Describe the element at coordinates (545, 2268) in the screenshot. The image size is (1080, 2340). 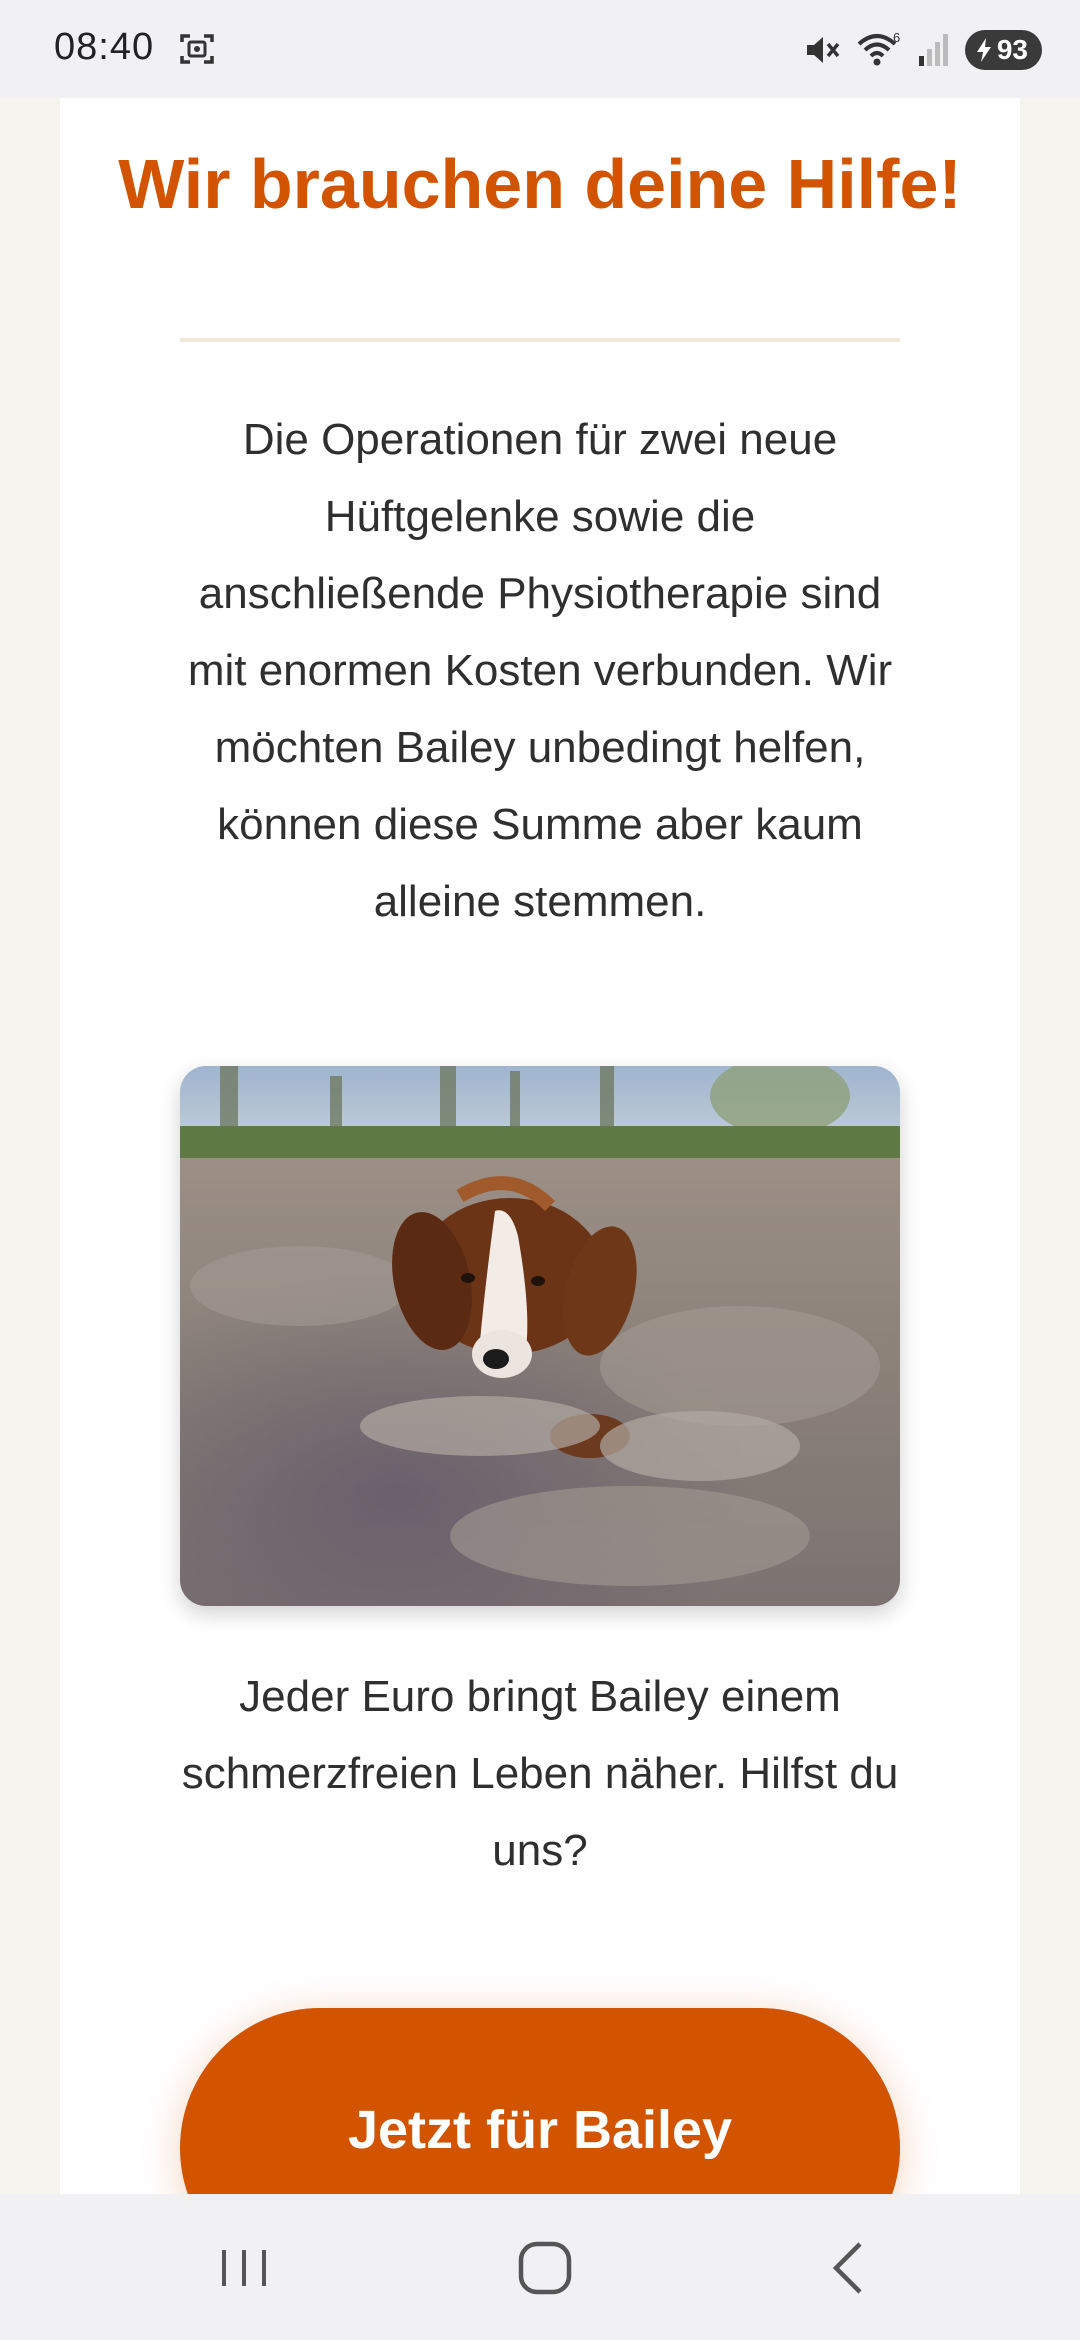
I see `home-icon` at that location.